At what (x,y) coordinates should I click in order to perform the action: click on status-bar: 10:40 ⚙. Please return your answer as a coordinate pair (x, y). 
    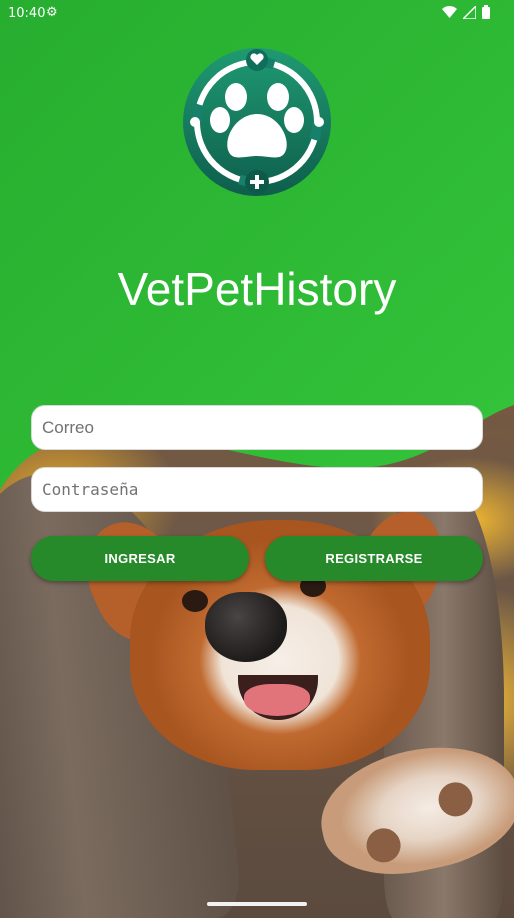
    Looking at the image, I should click on (257, 14).